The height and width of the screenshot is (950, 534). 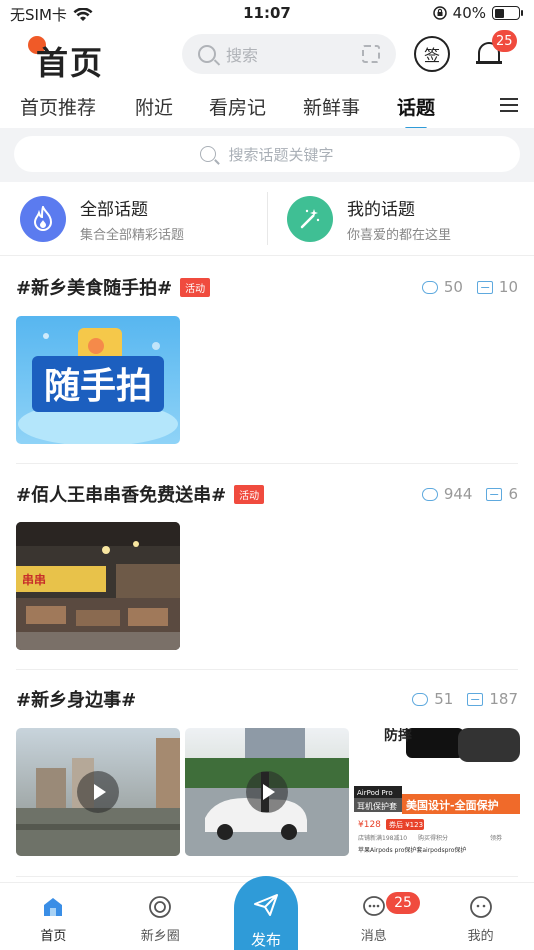 What do you see at coordinates (94, 288) in the screenshot?
I see `topic-title: #新乡美食随手拍#` at bounding box center [94, 288].